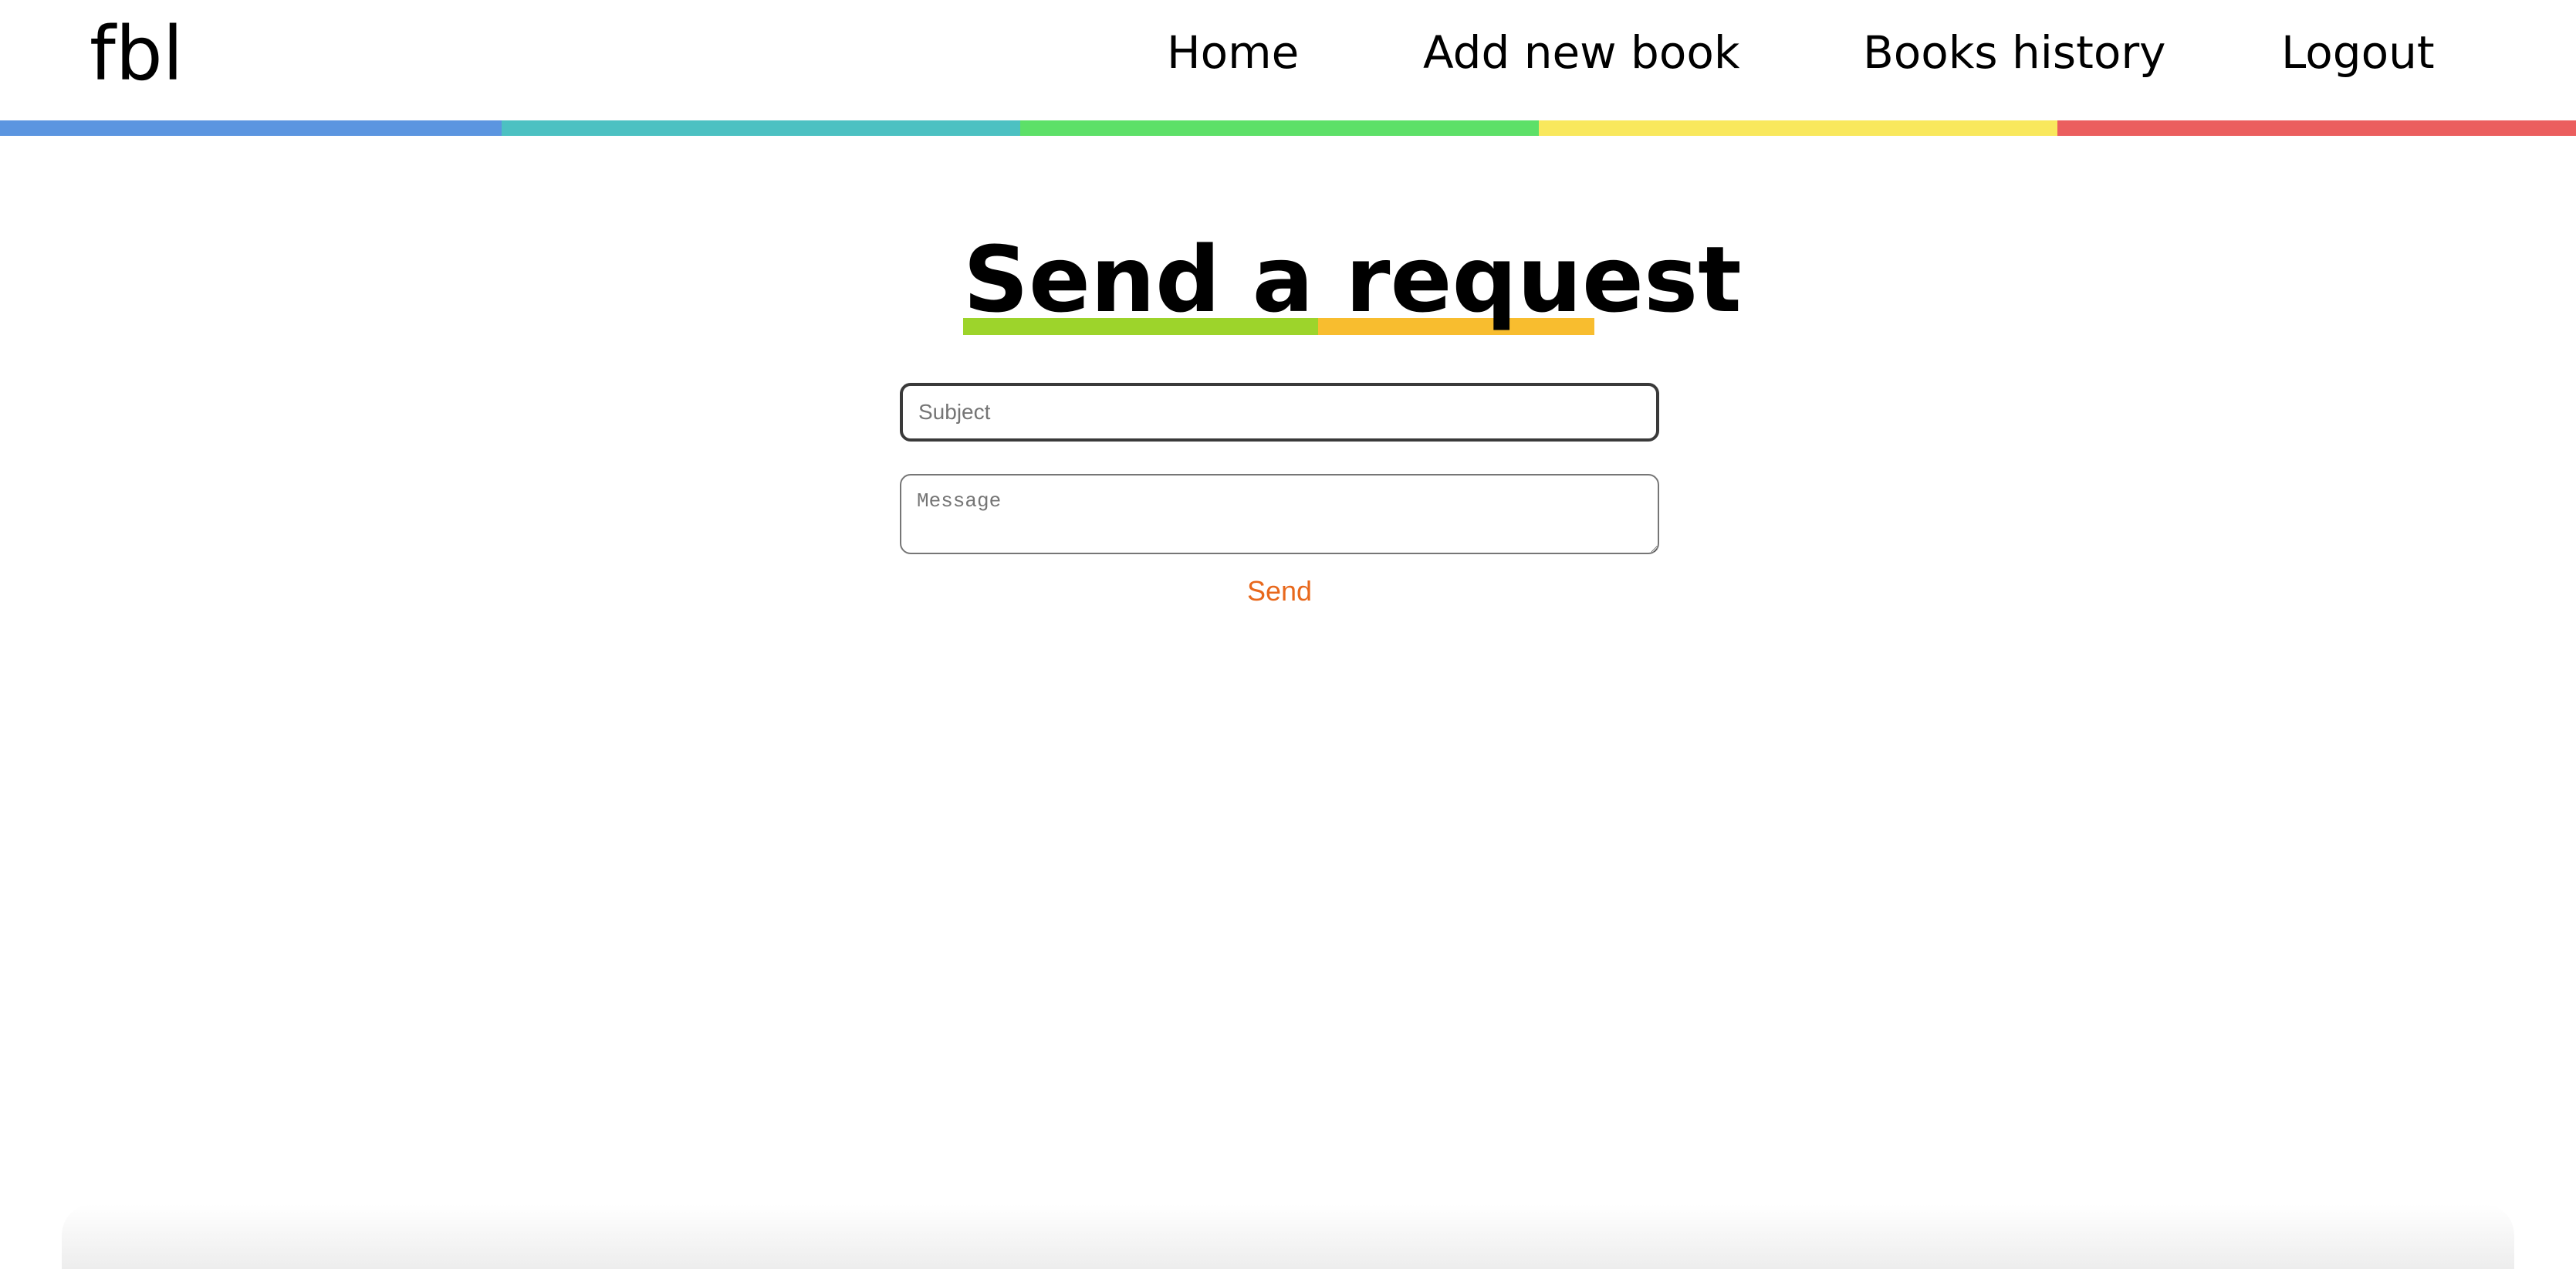 Image resolution: width=2576 pixels, height=1269 pixels. I want to click on strip-segment-blue, so click(251, 128).